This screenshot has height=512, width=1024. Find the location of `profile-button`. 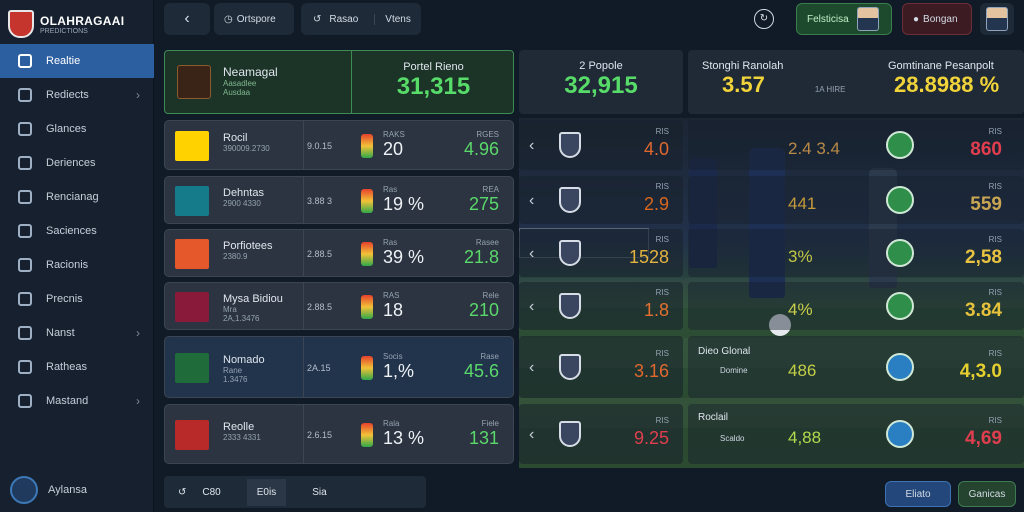

profile-button is located at coordinates (997, 19).